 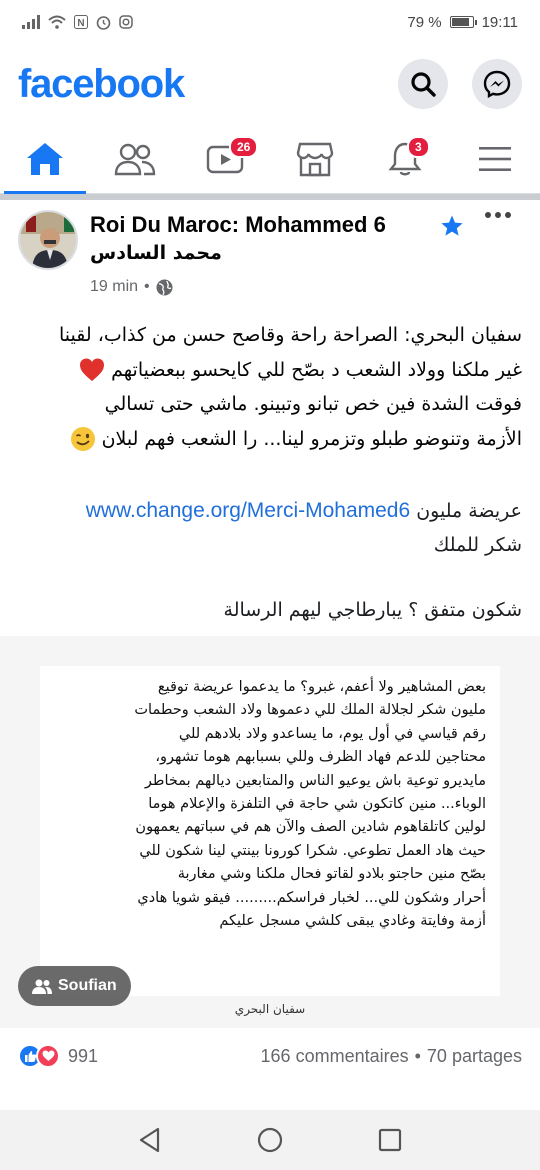 What do you see at coordinates (499, 22) in the screenshot?
I see `clock: 19:11` at bounding box center [499, 22].